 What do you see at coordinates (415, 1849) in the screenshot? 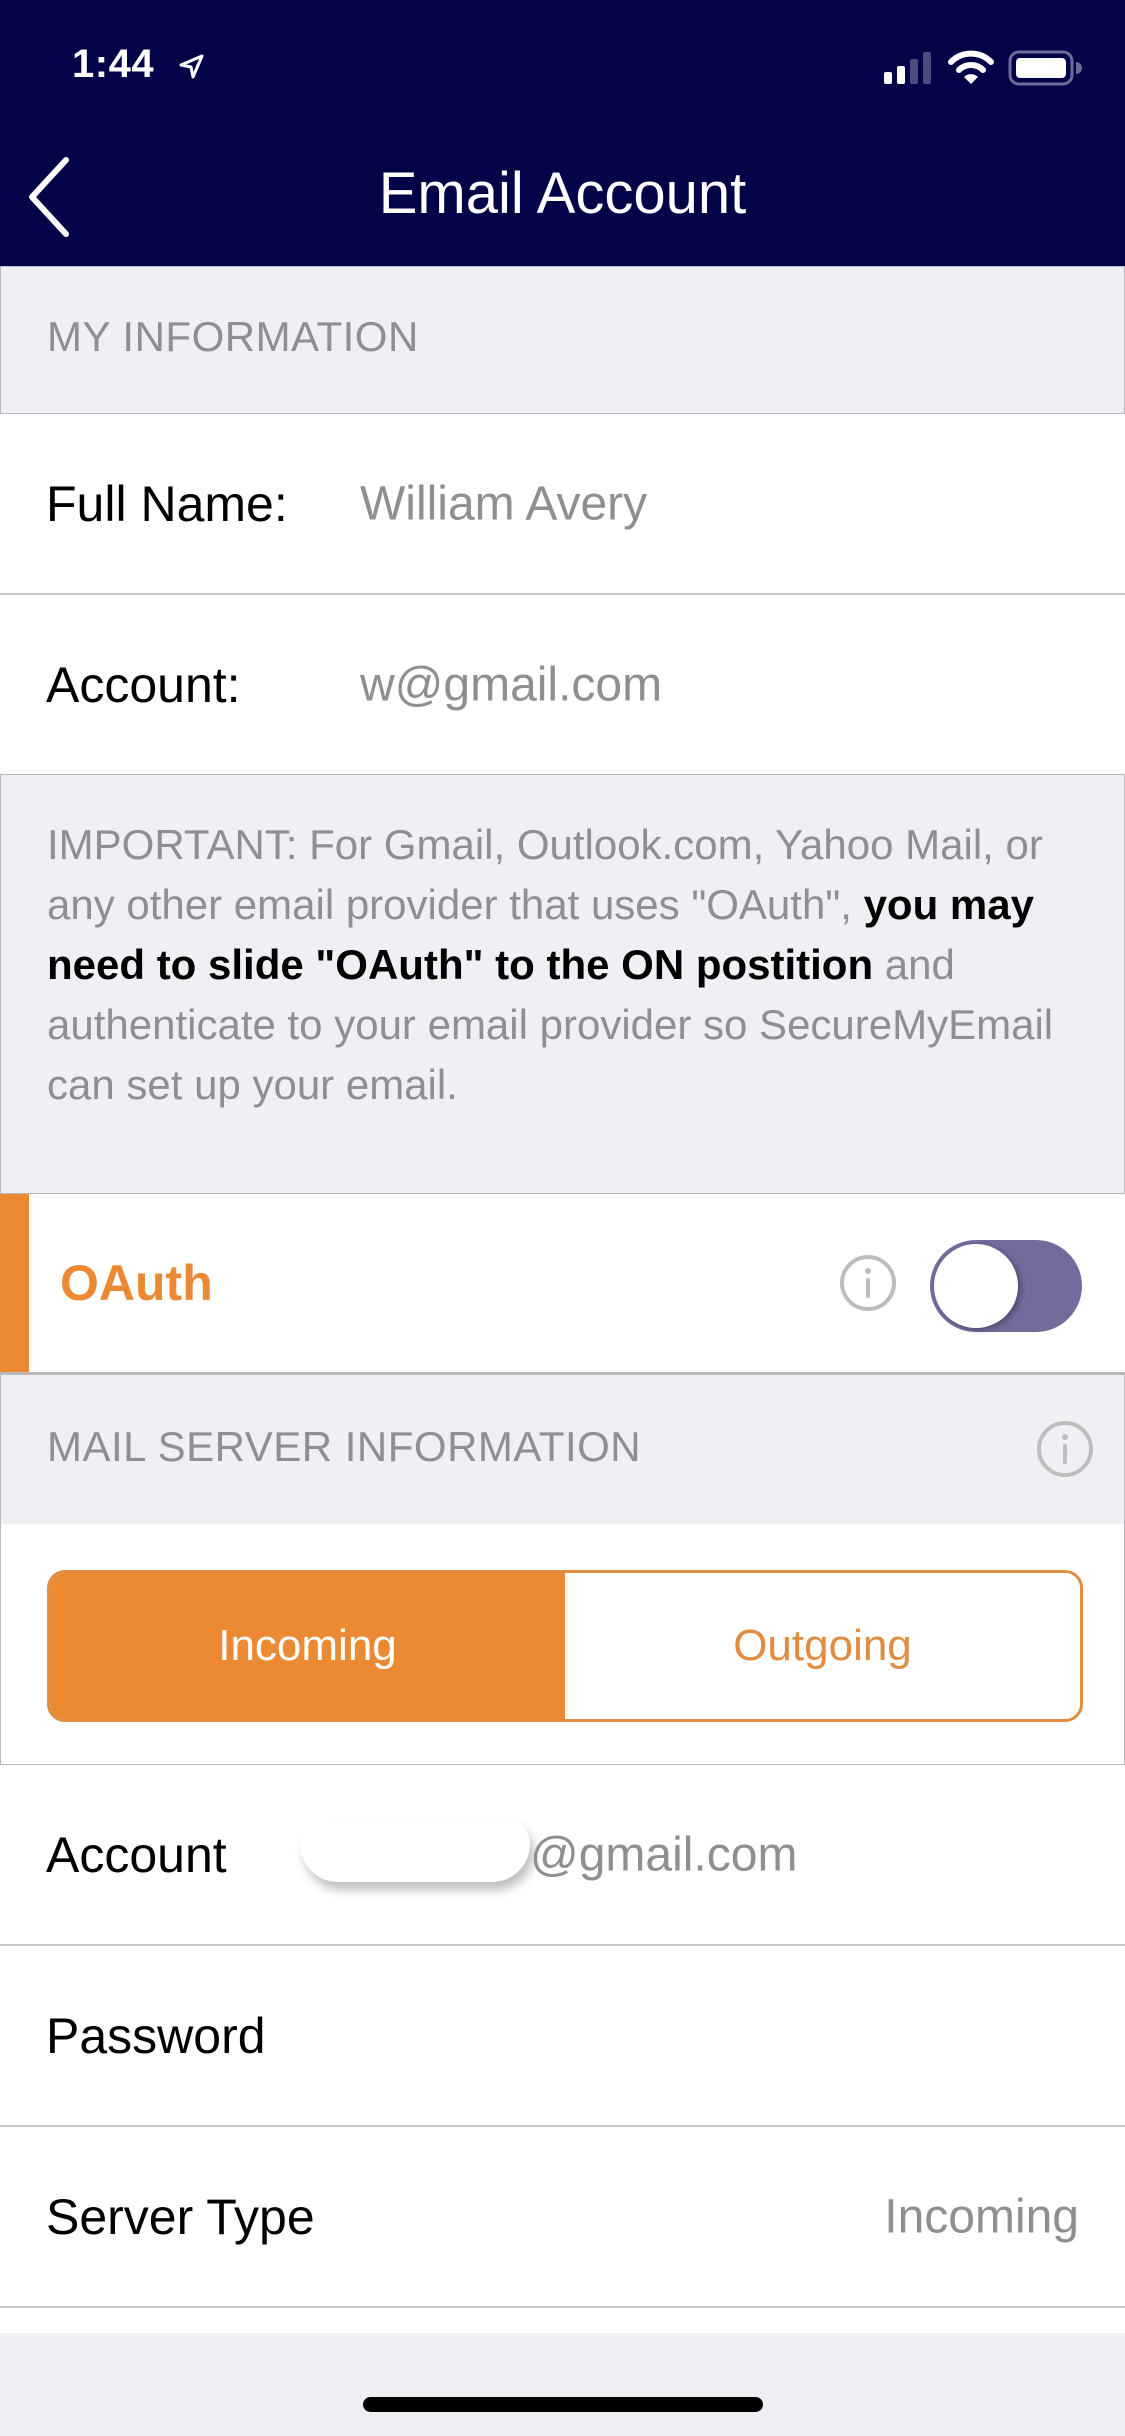
I see `redaction-mark` at bounding box center [415, 1849].